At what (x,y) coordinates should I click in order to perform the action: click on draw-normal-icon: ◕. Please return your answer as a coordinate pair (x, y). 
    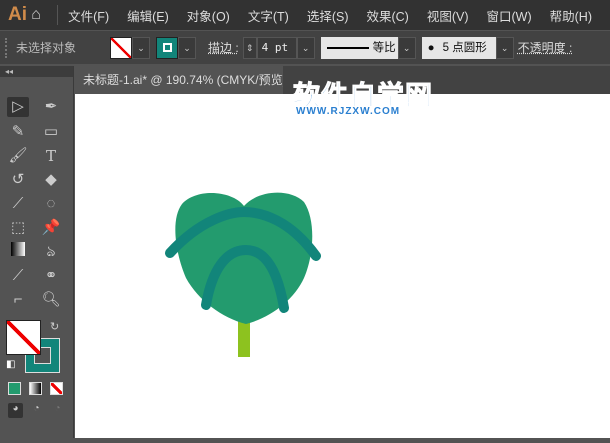
    Looking at the image, I should click on (15, 410).